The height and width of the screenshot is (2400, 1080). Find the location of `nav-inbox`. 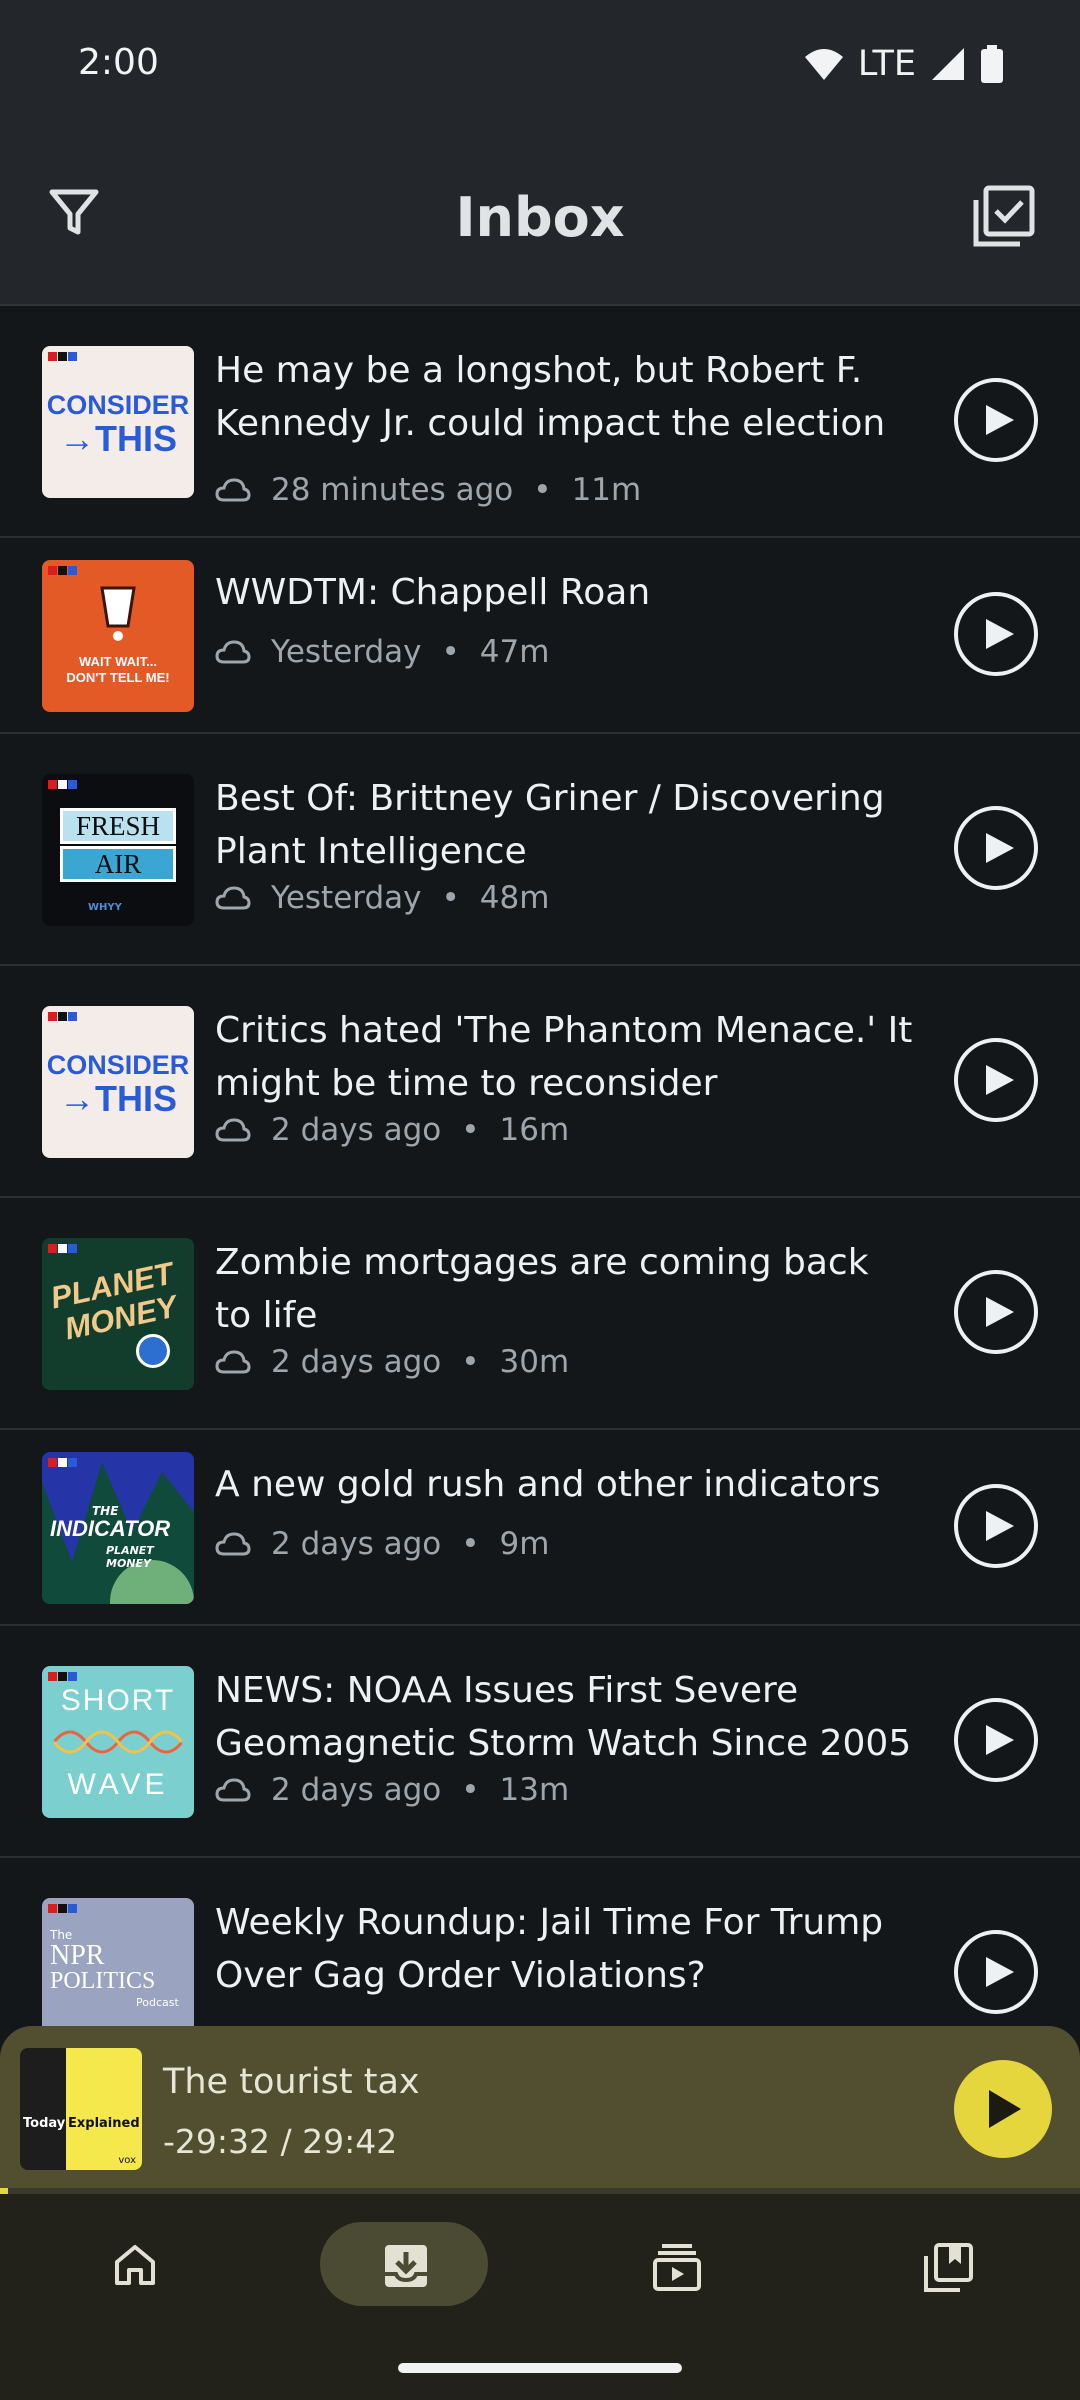

nav-inbox is located at coordinates (404, 2264).